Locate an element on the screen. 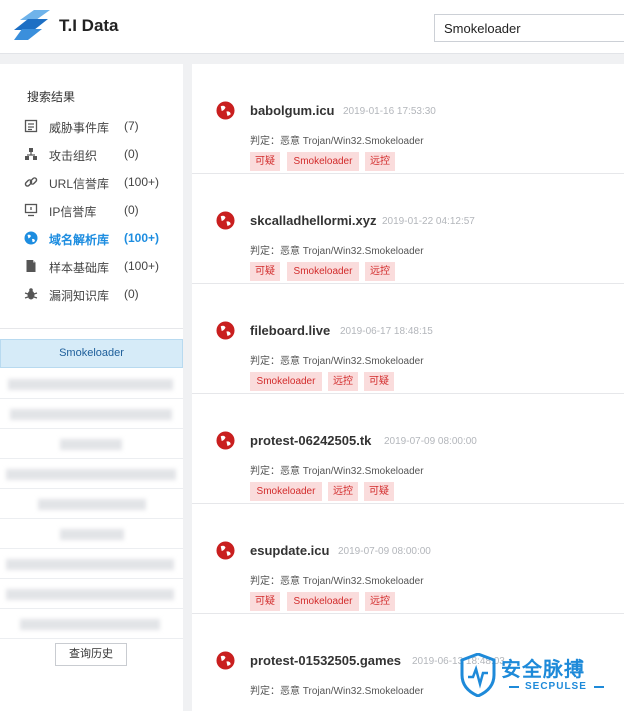  category-threat-event: 威胁事件库 (7) is located at coordinates (99, 127).